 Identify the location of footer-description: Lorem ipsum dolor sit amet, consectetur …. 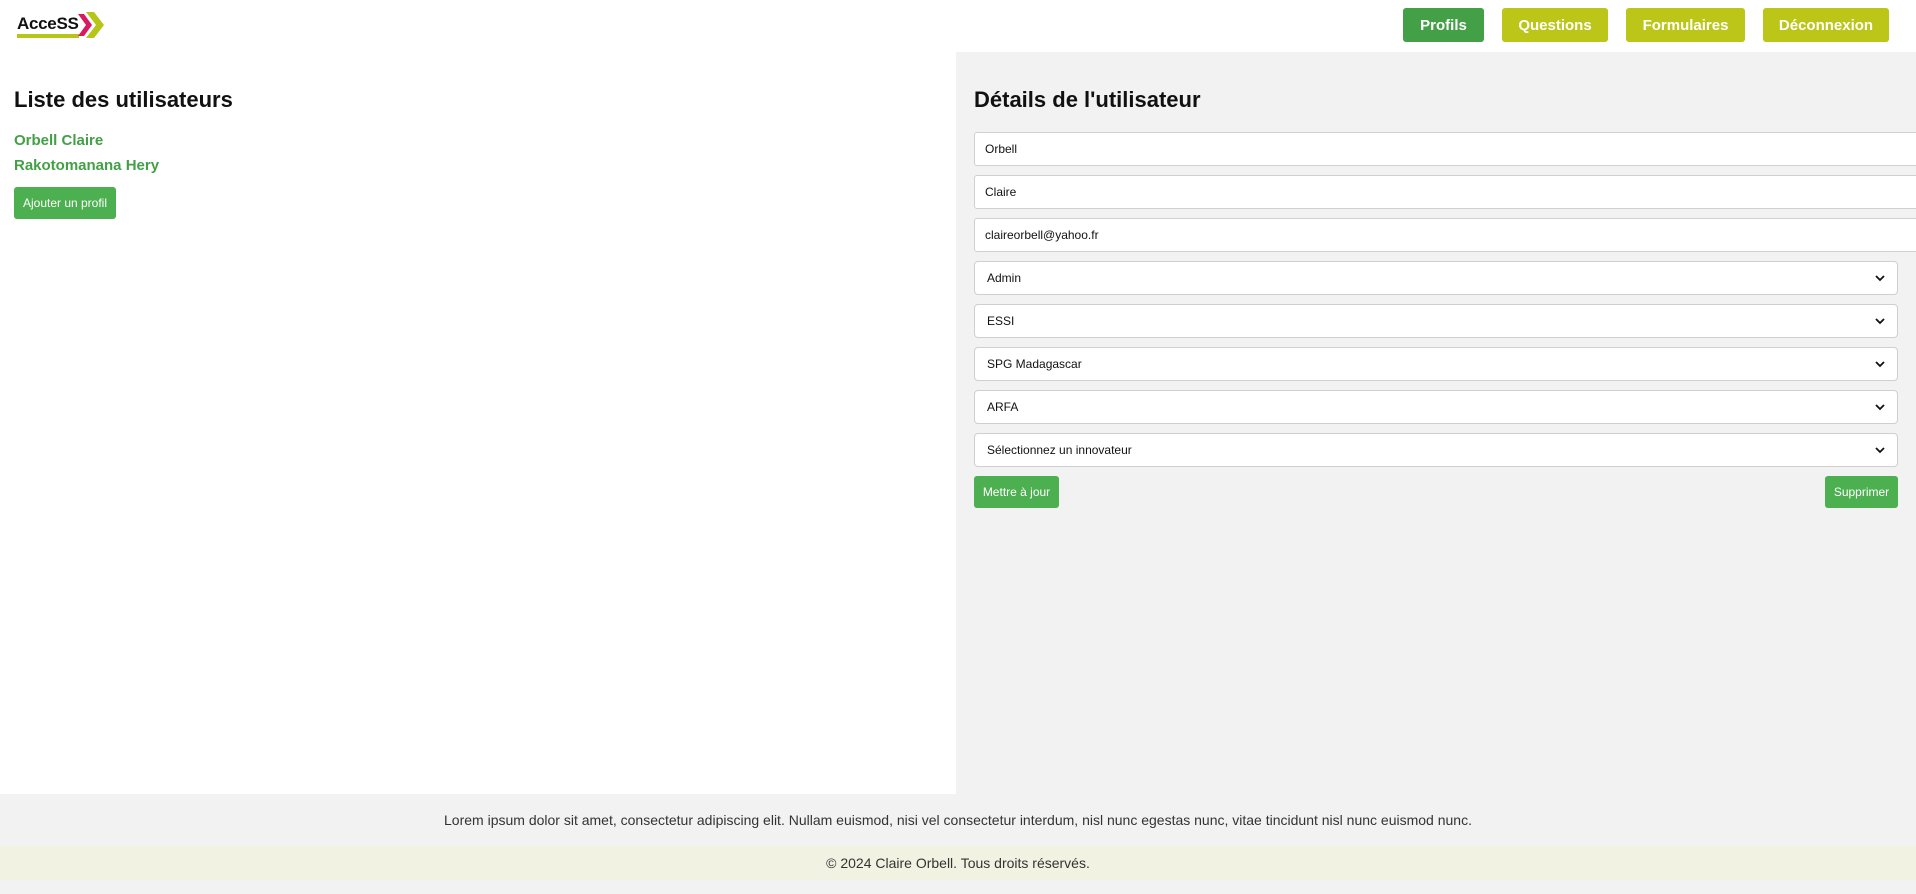
(958, 820).